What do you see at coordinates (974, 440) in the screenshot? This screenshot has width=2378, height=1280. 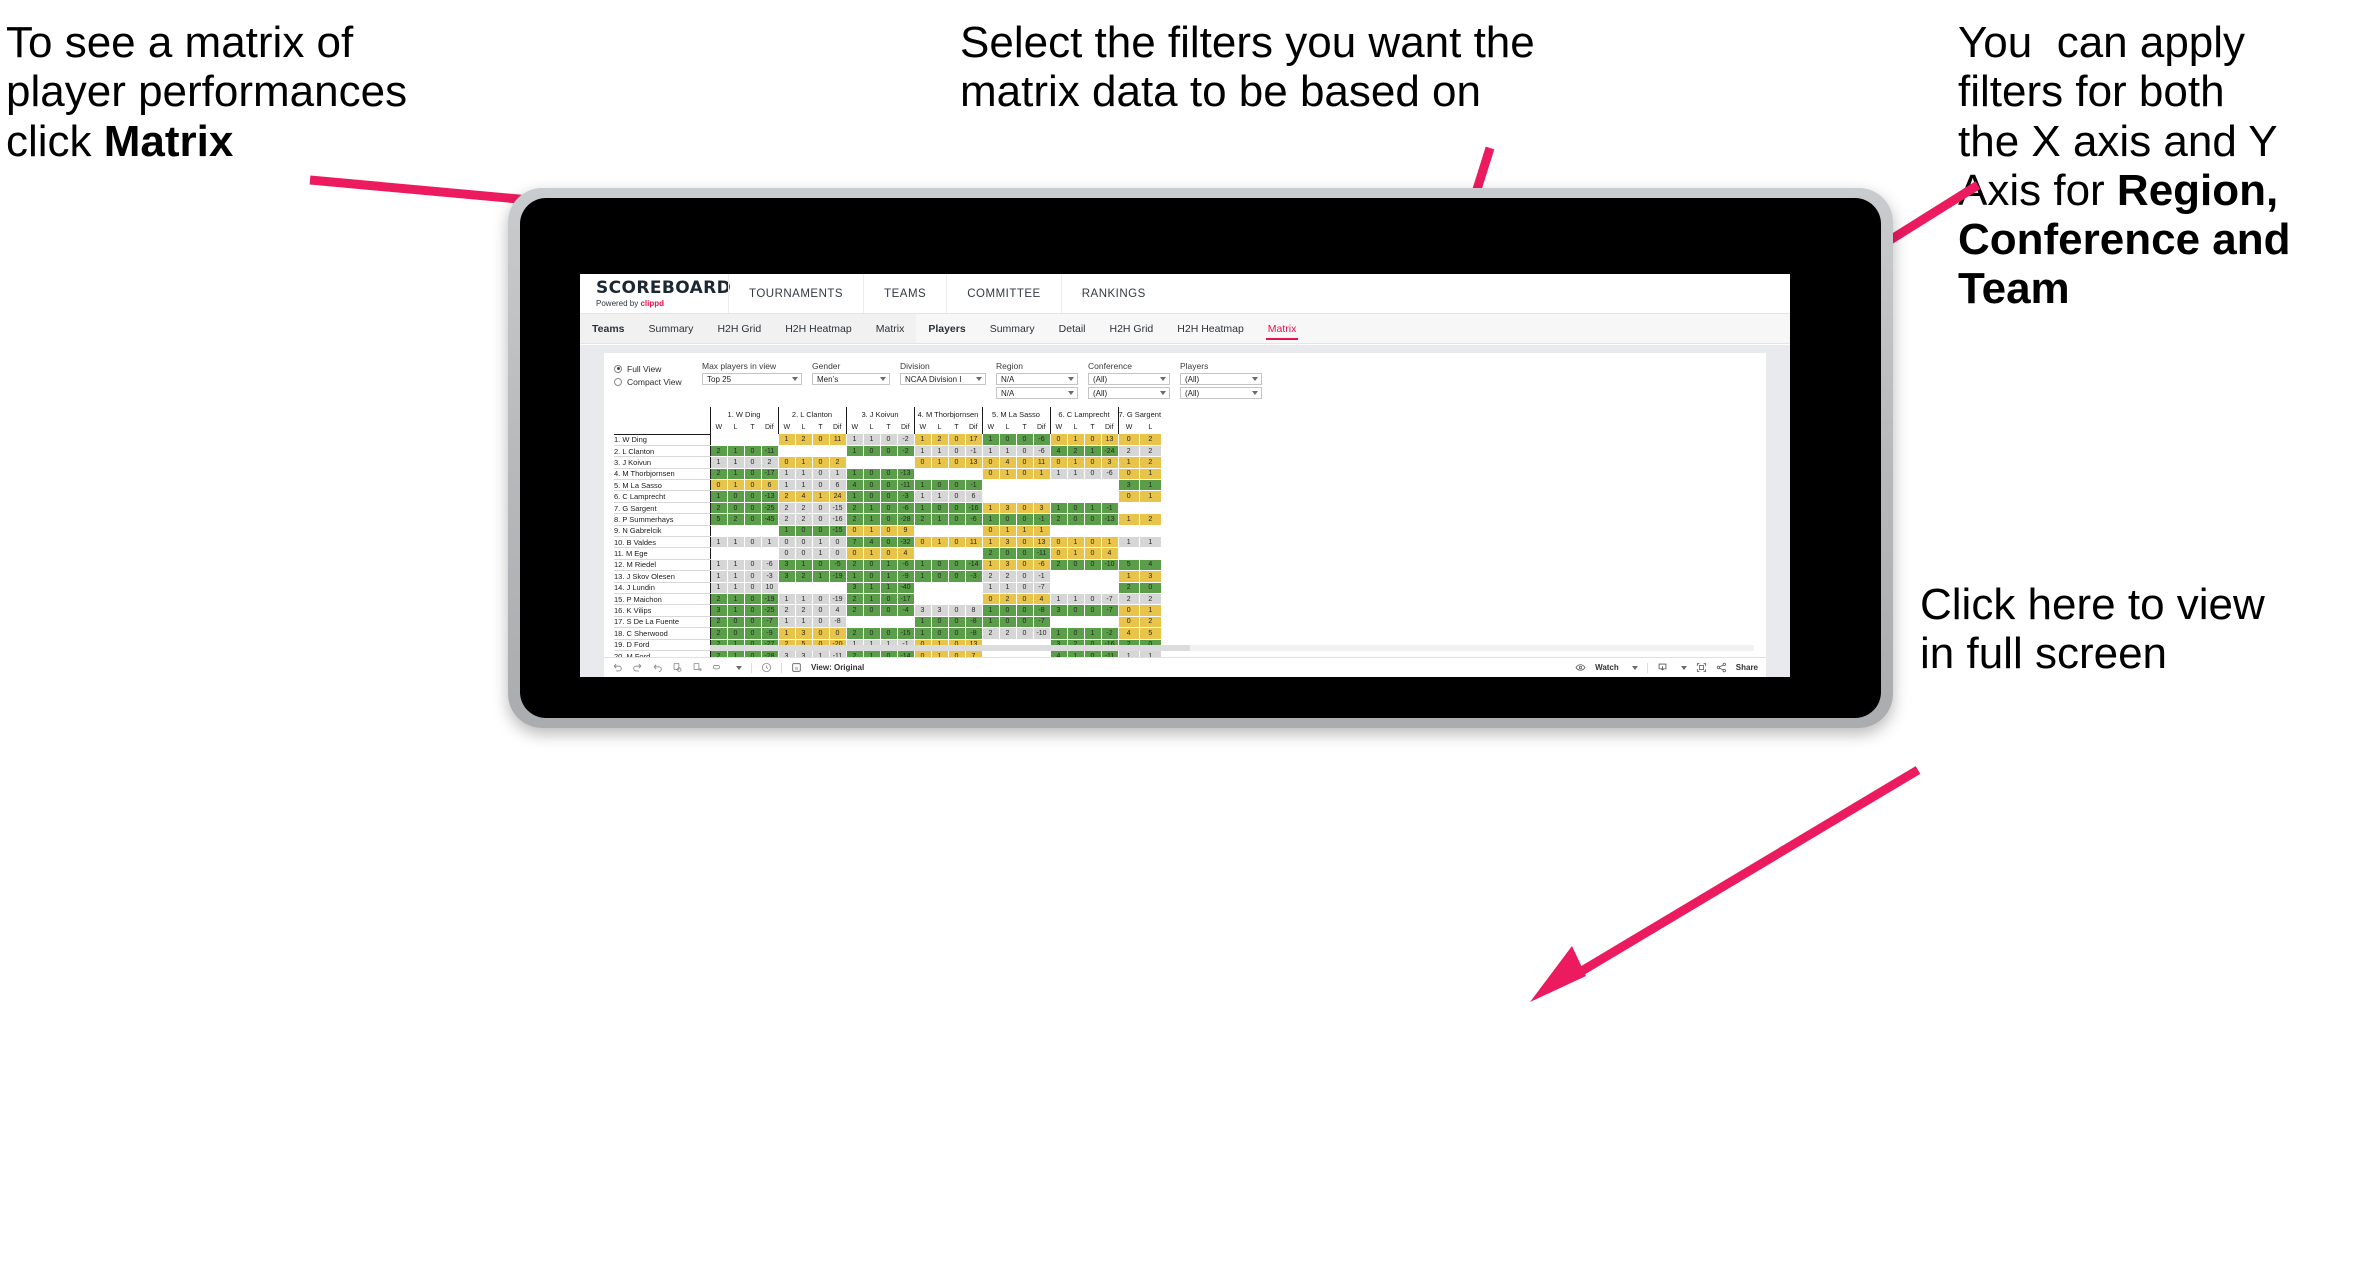 I see `matrix-cell: 17` at bounding box center [974, 440].